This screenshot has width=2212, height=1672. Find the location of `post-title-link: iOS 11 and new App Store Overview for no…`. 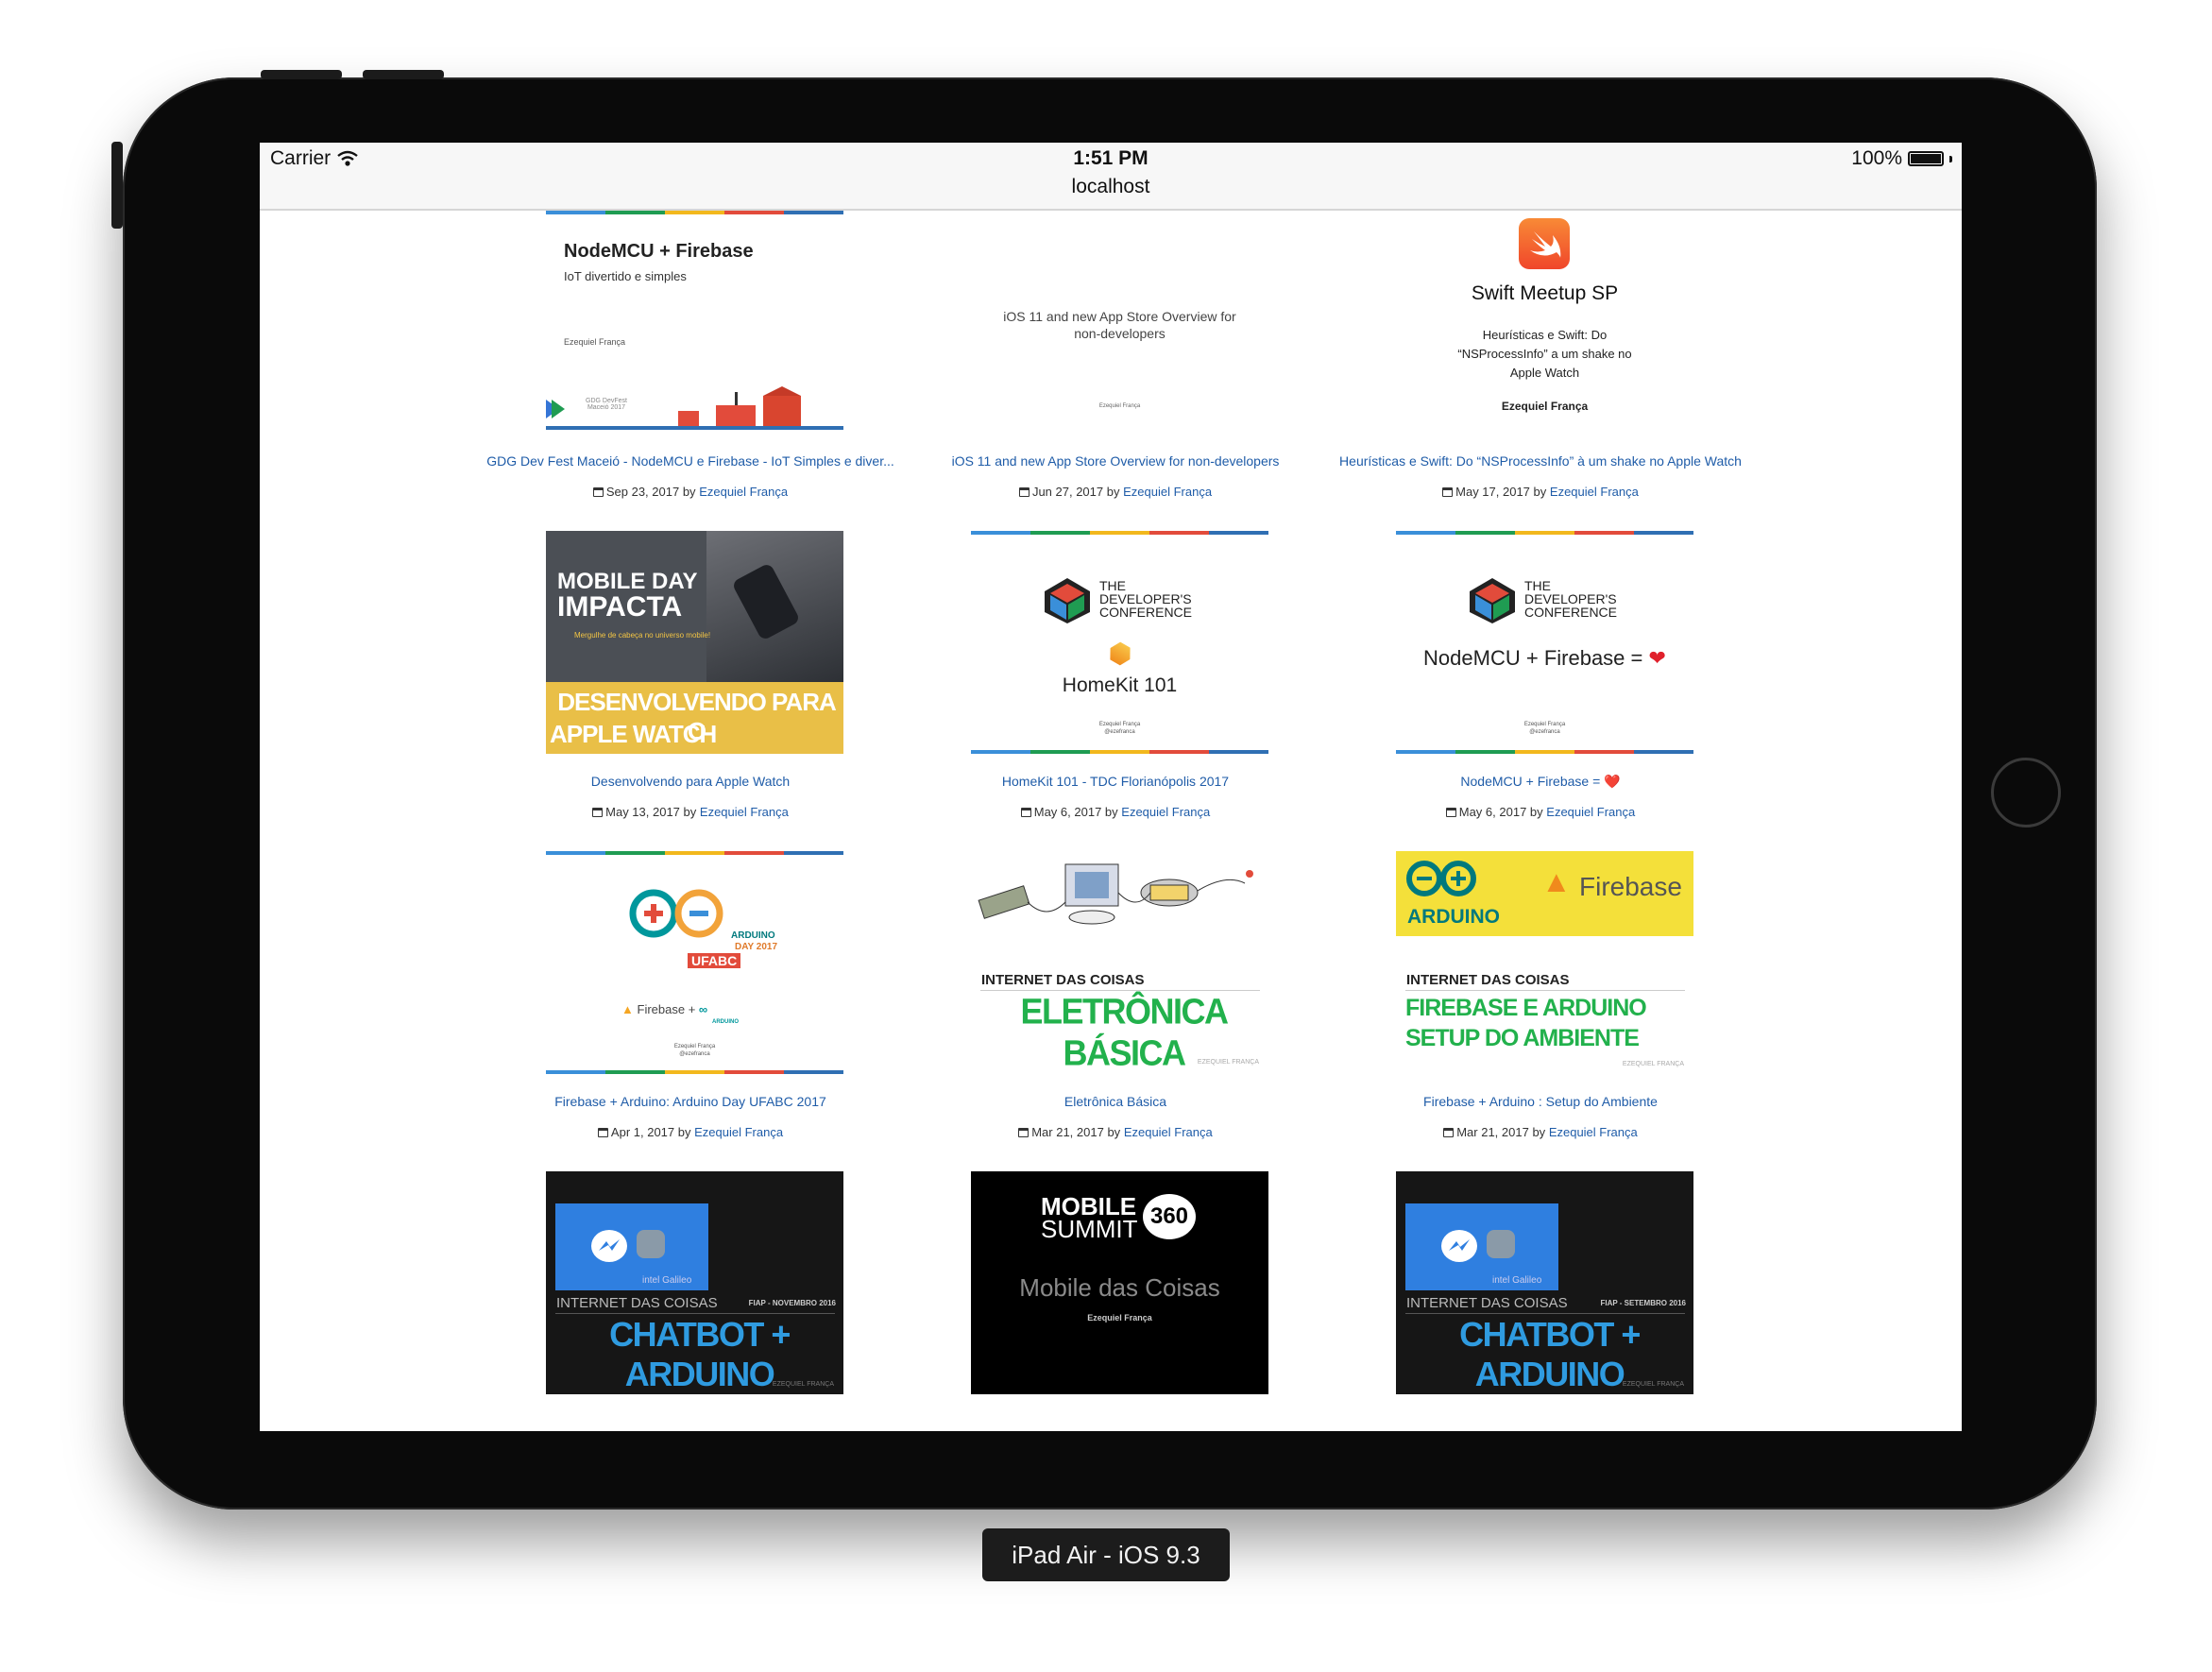

post-title-link: iOS 11 and new App Store Overview for no… is located at coordinates (1115, 461).